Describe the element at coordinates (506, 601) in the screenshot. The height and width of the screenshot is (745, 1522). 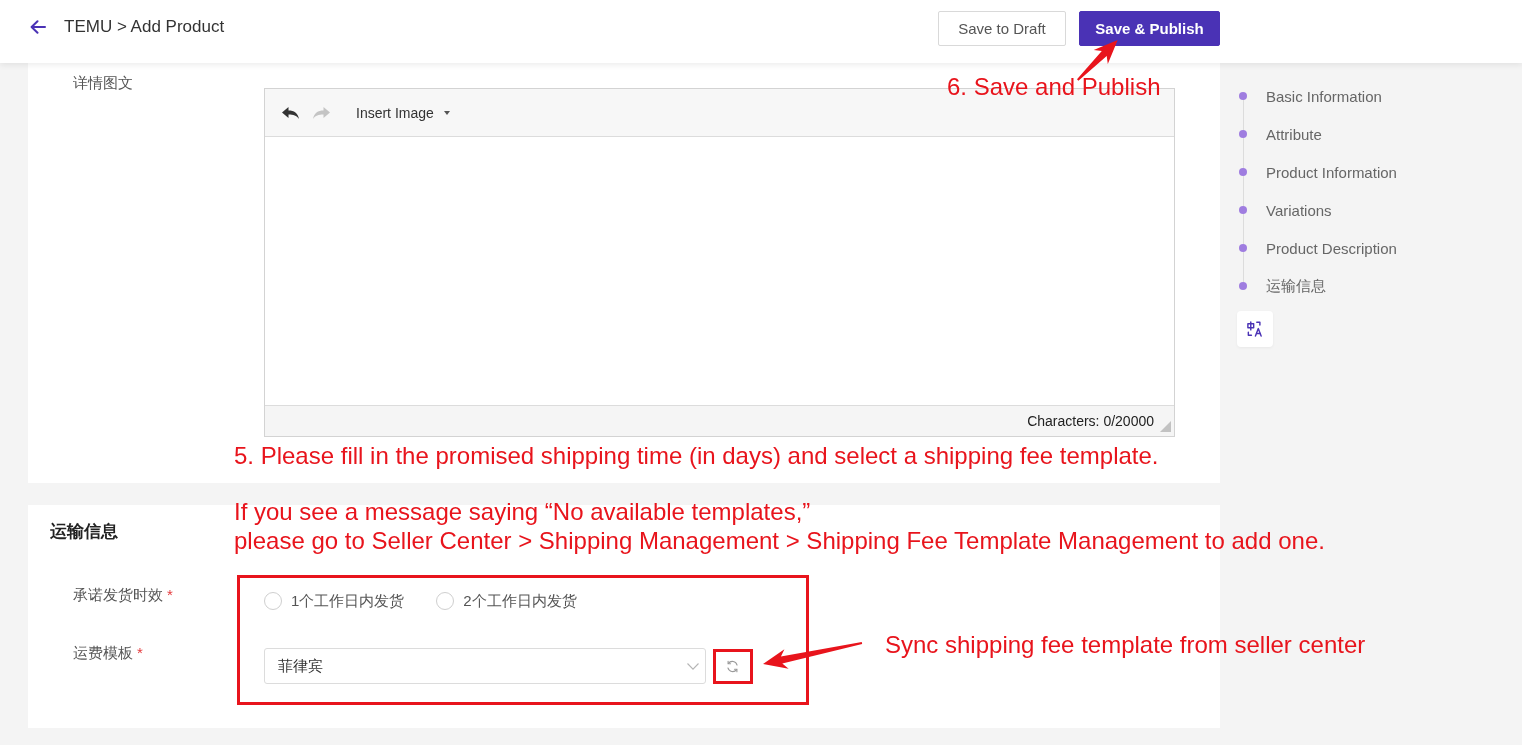
I see `radio-option: 2个工作日内发货` at that location.